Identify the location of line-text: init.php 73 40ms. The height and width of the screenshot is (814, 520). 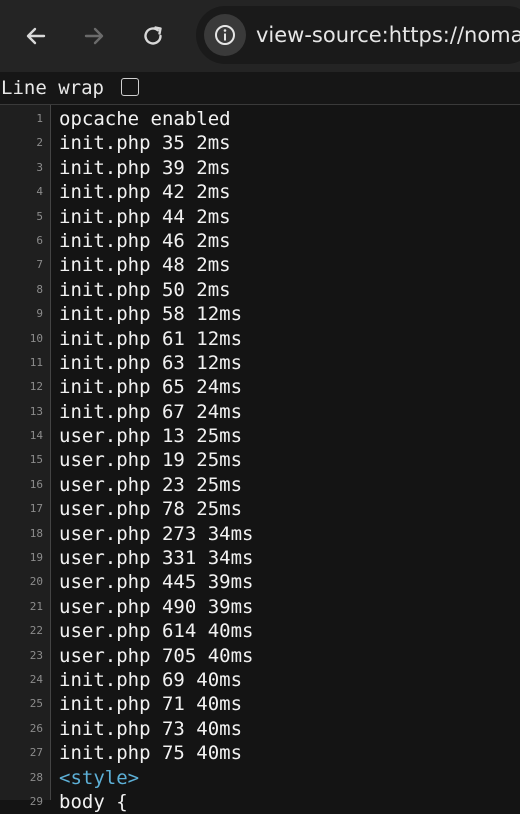
(151, 728).